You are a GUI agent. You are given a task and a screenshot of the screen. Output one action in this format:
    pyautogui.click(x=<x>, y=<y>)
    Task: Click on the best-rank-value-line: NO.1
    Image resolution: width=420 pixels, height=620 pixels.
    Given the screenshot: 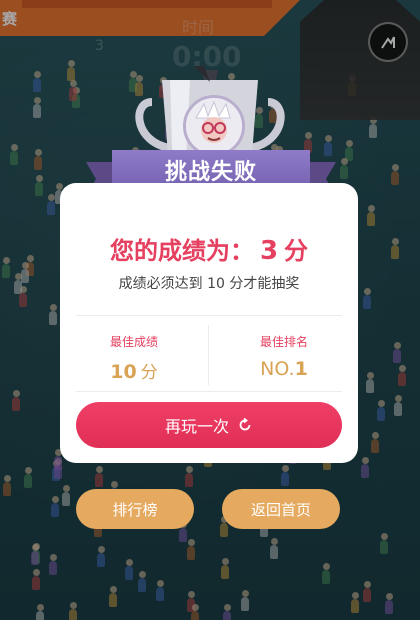 What is the action you would take?
    pyautogui.click(x=284, y=369)
    